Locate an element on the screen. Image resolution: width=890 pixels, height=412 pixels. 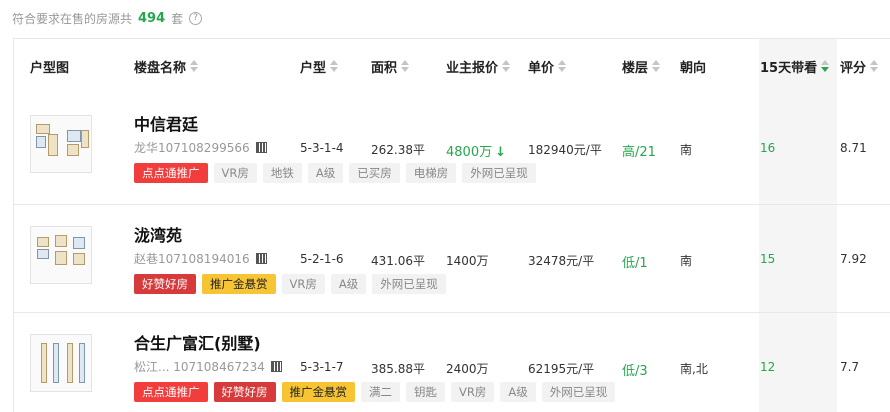
column-label: 楼盘名称 is located at coordinates (160, 68).